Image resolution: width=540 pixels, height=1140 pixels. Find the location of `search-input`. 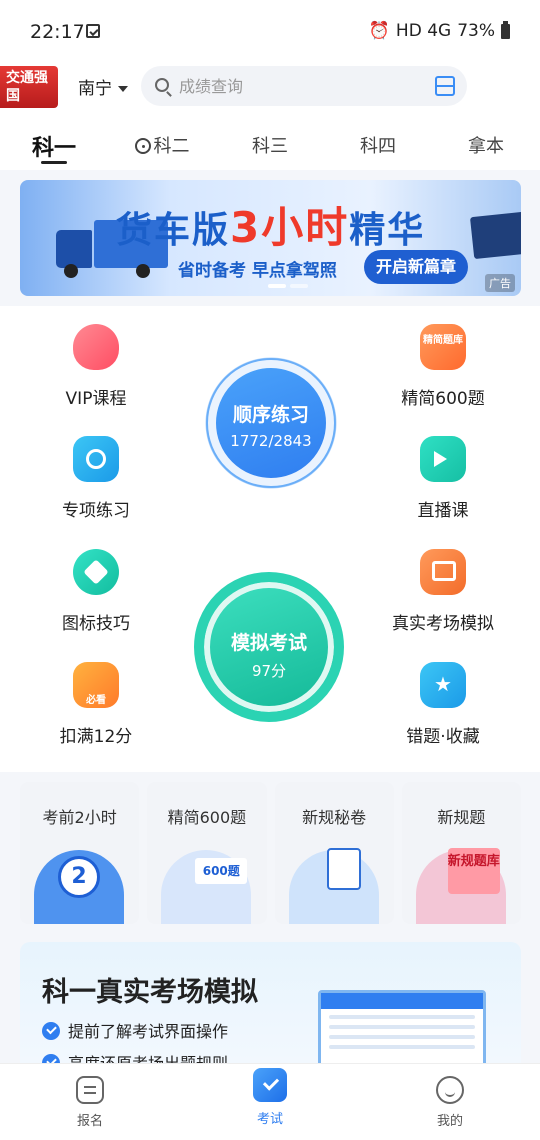

search-input is located at coordinates (299, 86).